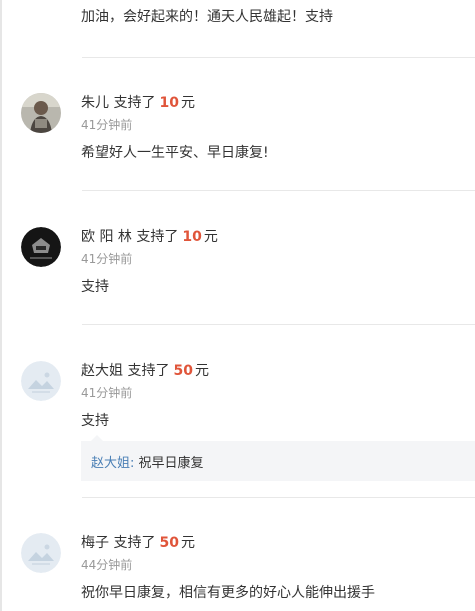 The image size is (475, 611). What do you see at coordinates (207, 17) in the screenshot?
I see `comment-text: 加油，会好起来的！通天人民雄起！支持` at bounding box center [207, 17].